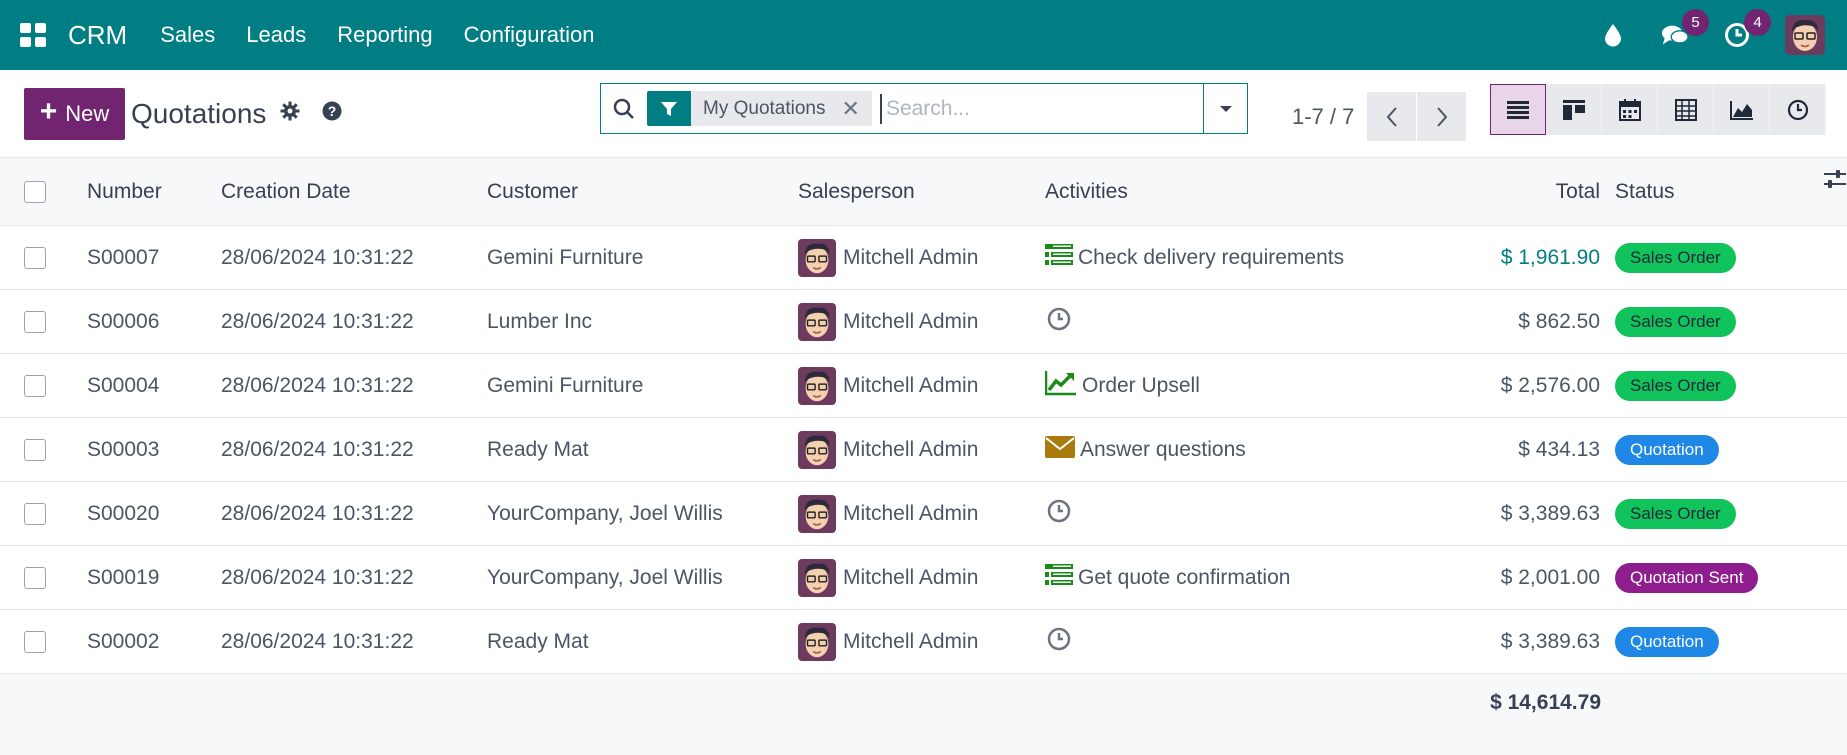  Describe the element at coordinates (669, 108) in the screenshot. I see `filter-icon` at that location.